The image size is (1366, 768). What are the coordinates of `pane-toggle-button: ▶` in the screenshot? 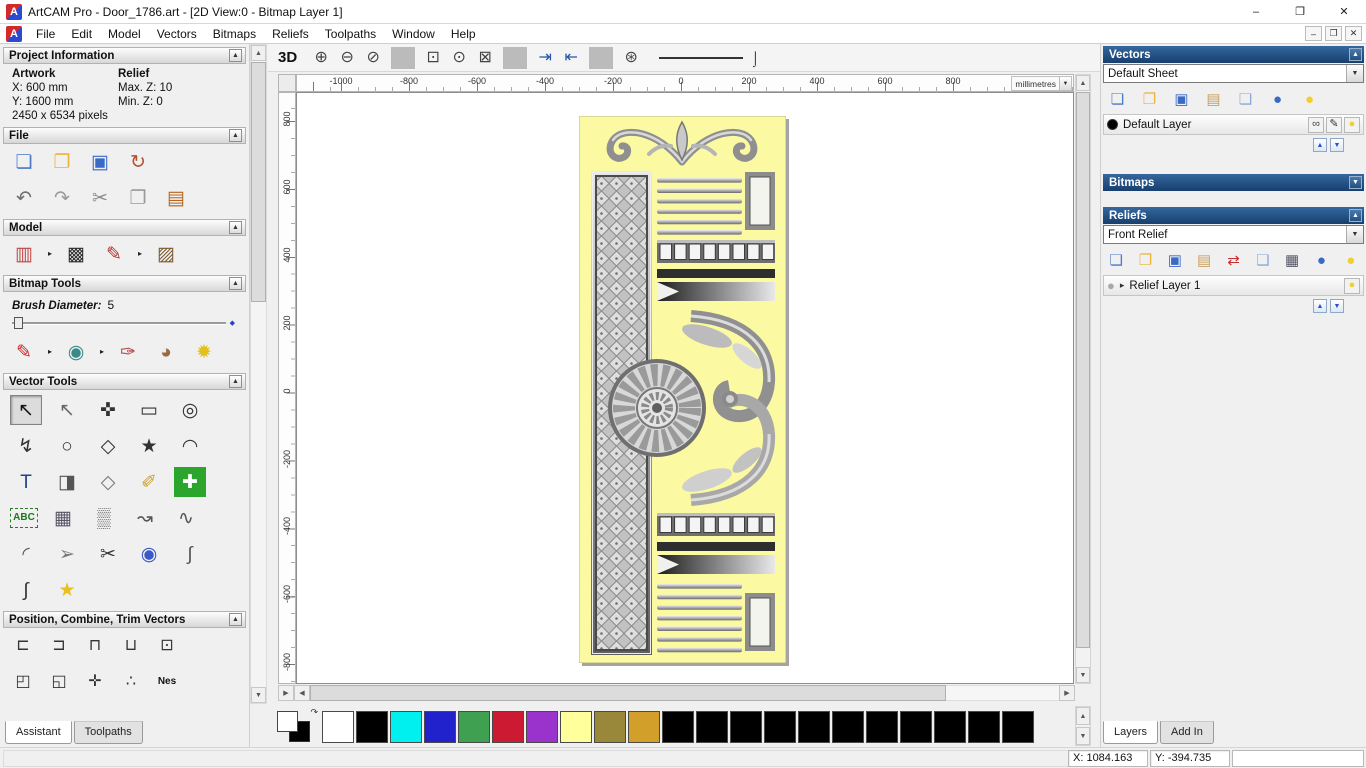 It's located at (286, 693).